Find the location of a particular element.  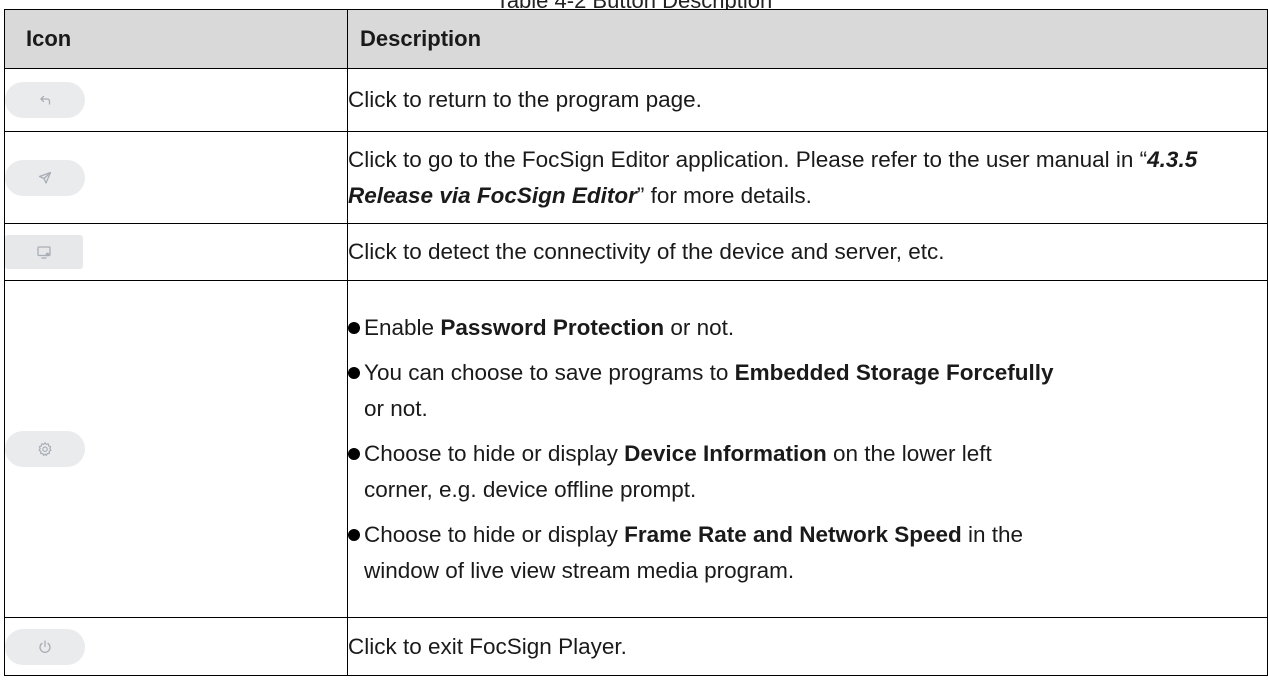

description-cell: Click to exit FocSign Player. is located at coordinates (807, 646).